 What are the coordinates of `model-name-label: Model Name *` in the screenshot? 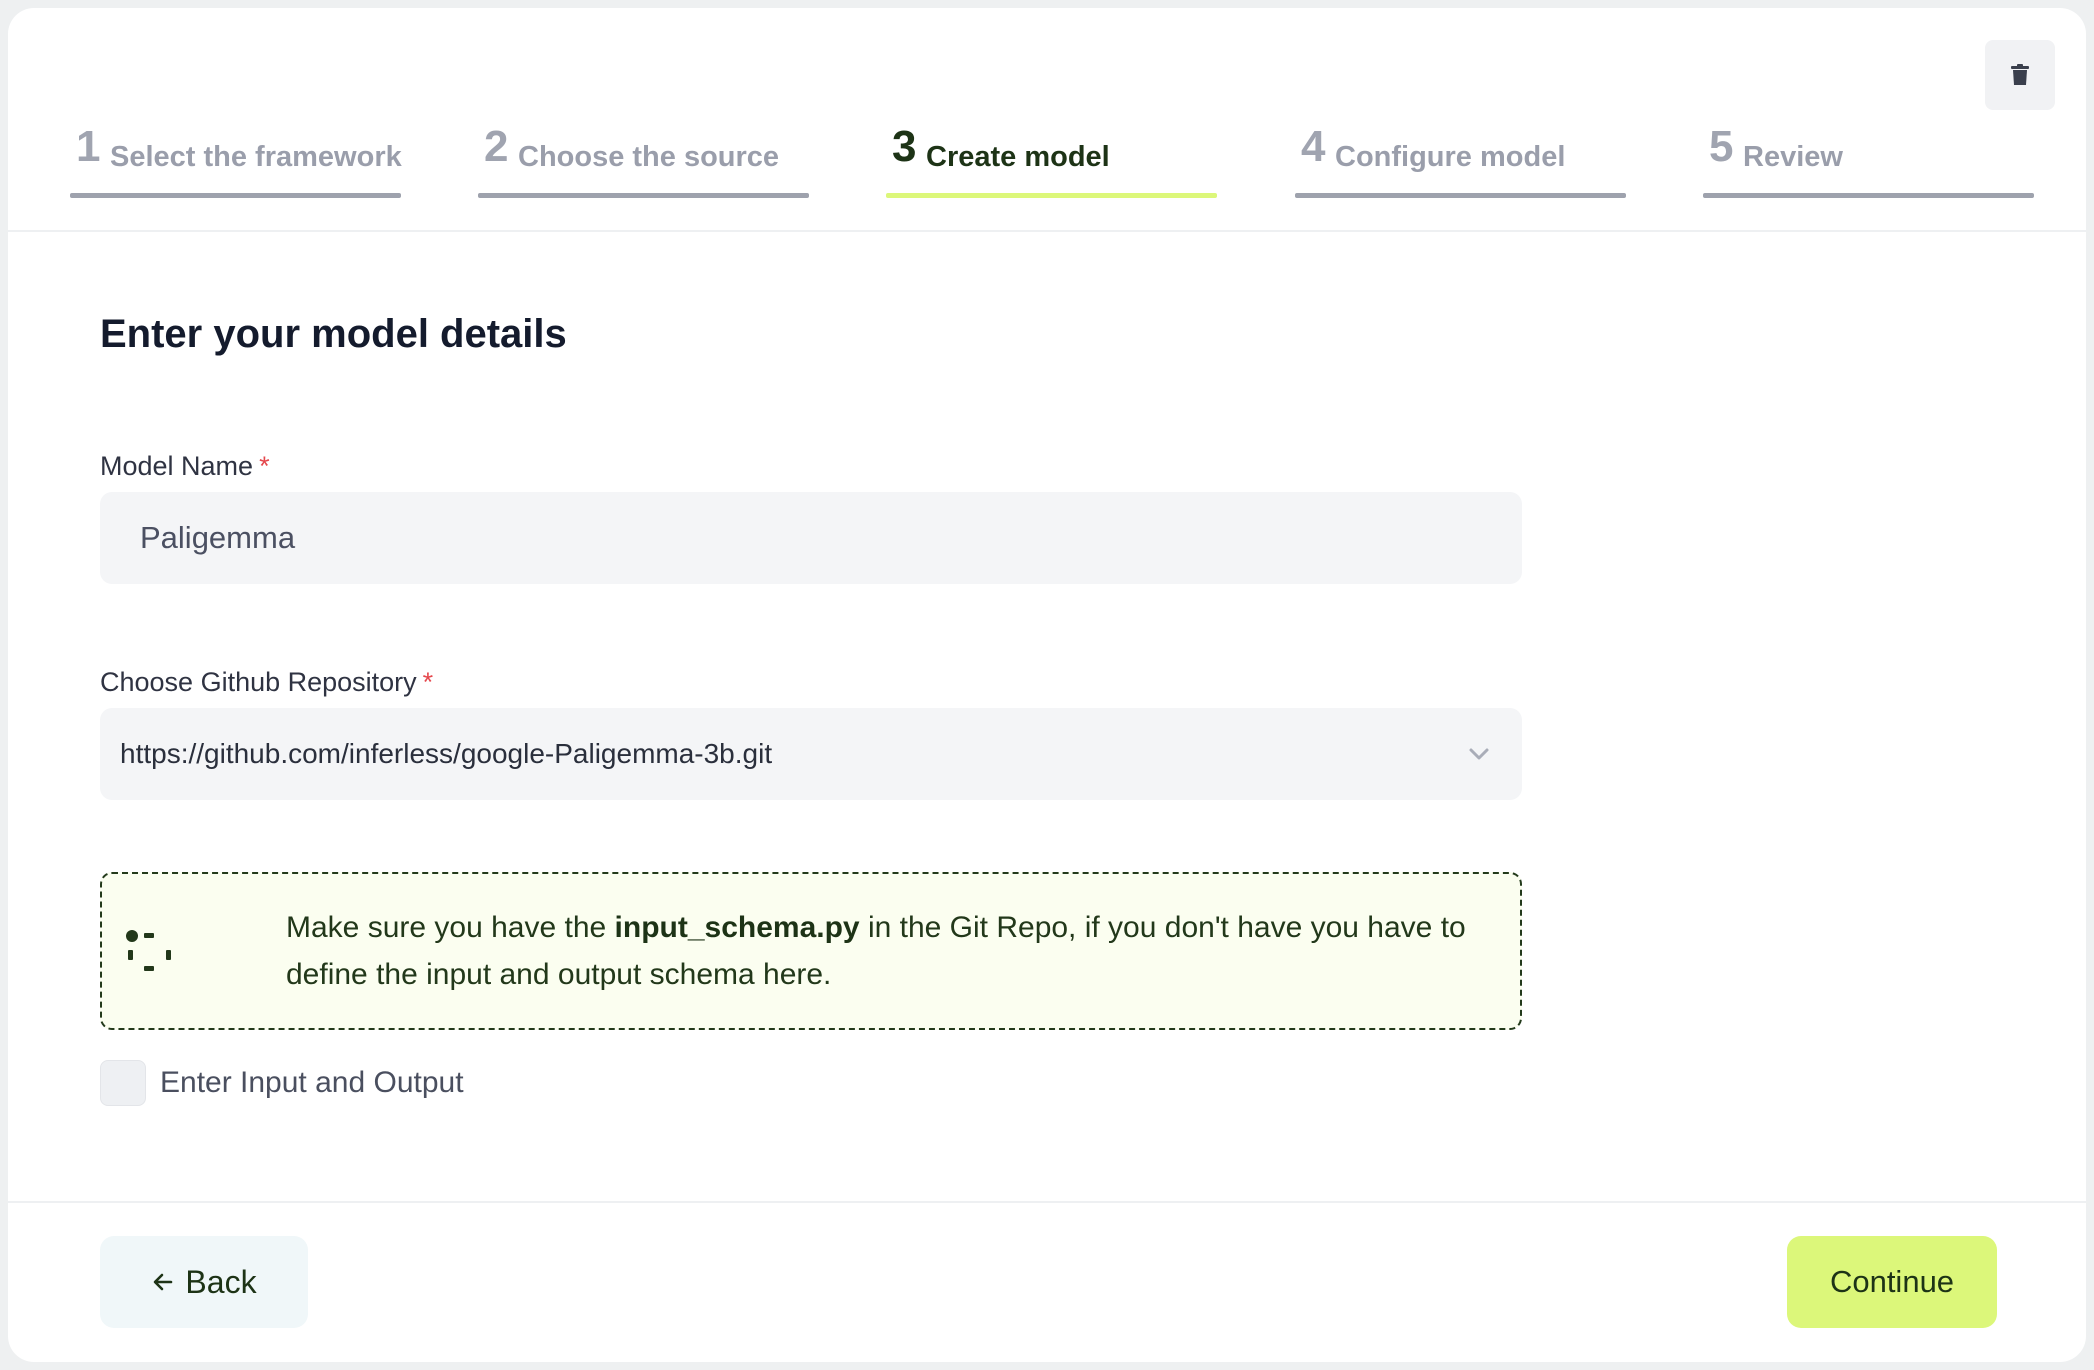 It's located at (185, 466).